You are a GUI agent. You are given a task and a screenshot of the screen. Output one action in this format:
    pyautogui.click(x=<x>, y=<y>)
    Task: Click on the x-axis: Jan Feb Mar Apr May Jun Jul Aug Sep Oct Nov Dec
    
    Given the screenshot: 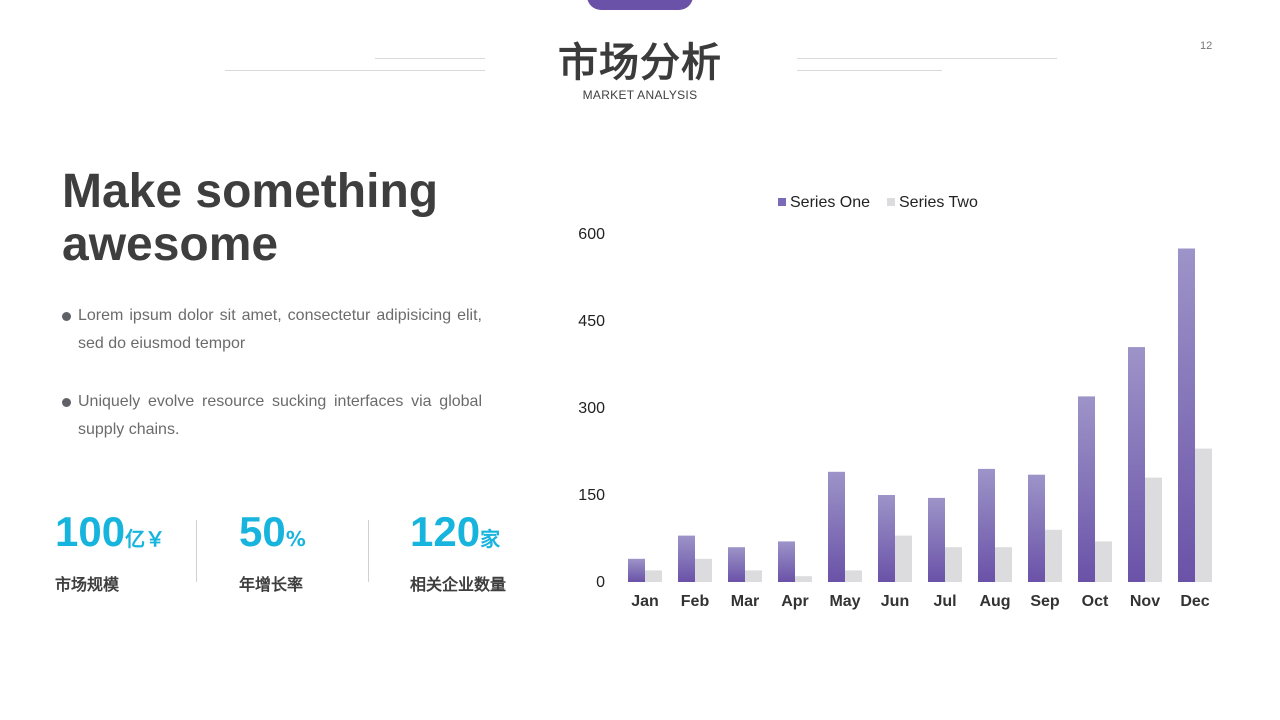 What is the action you would take?
    pyautogui.click(x=920, y=601)
    